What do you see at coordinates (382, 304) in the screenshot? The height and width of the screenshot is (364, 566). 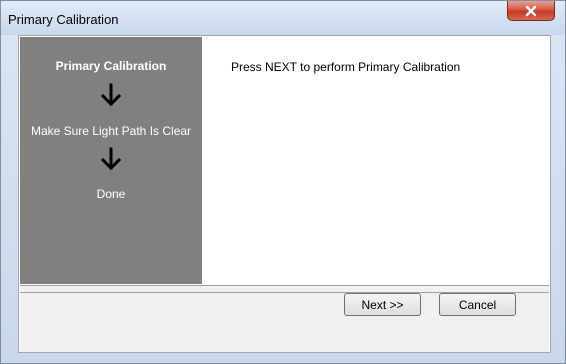 I see `next-button: Next >>` at bounding box center [382, 304].